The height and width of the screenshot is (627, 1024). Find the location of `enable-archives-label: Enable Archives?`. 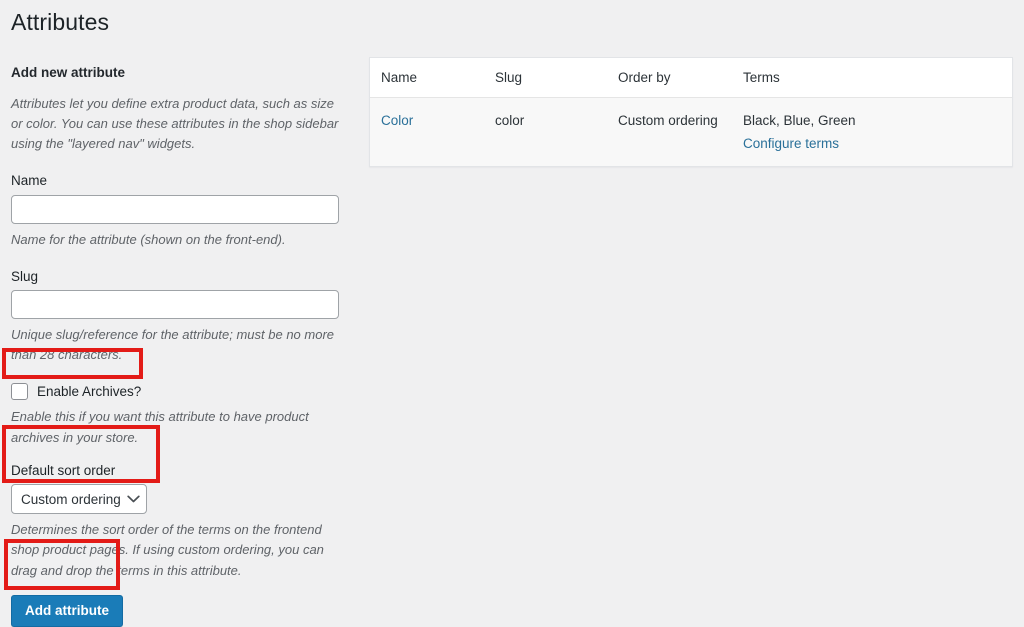

enable-archives-label: Enable Archives? is located at coordinates (89, 391).